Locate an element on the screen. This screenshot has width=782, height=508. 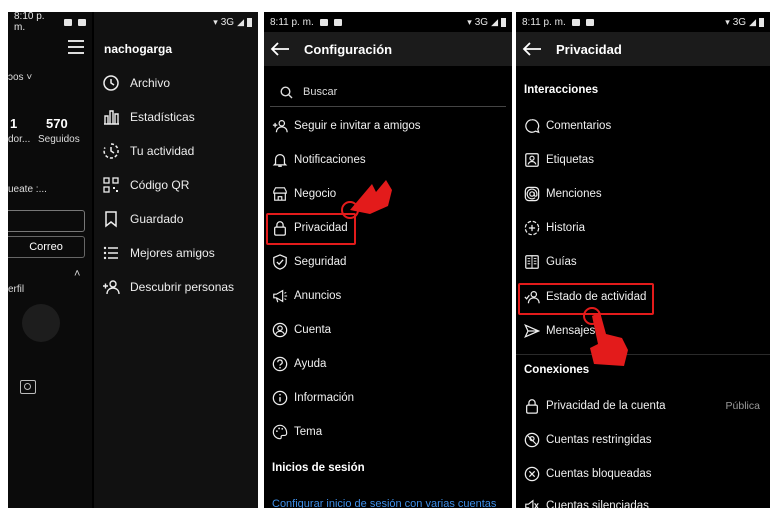
privacy-item-tags: Etiquetas is located at coordinates (559, 160).